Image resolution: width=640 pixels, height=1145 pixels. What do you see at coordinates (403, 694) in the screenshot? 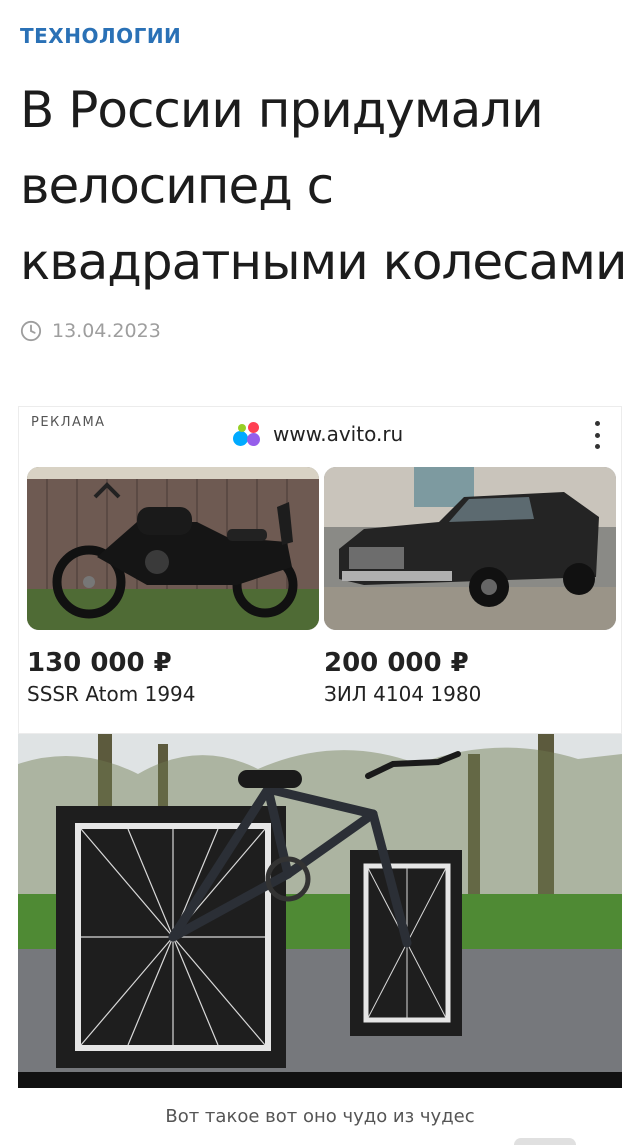
I see `ad-item-title: ЗИЛ 4104 1980` at bounding box center [403, 694].